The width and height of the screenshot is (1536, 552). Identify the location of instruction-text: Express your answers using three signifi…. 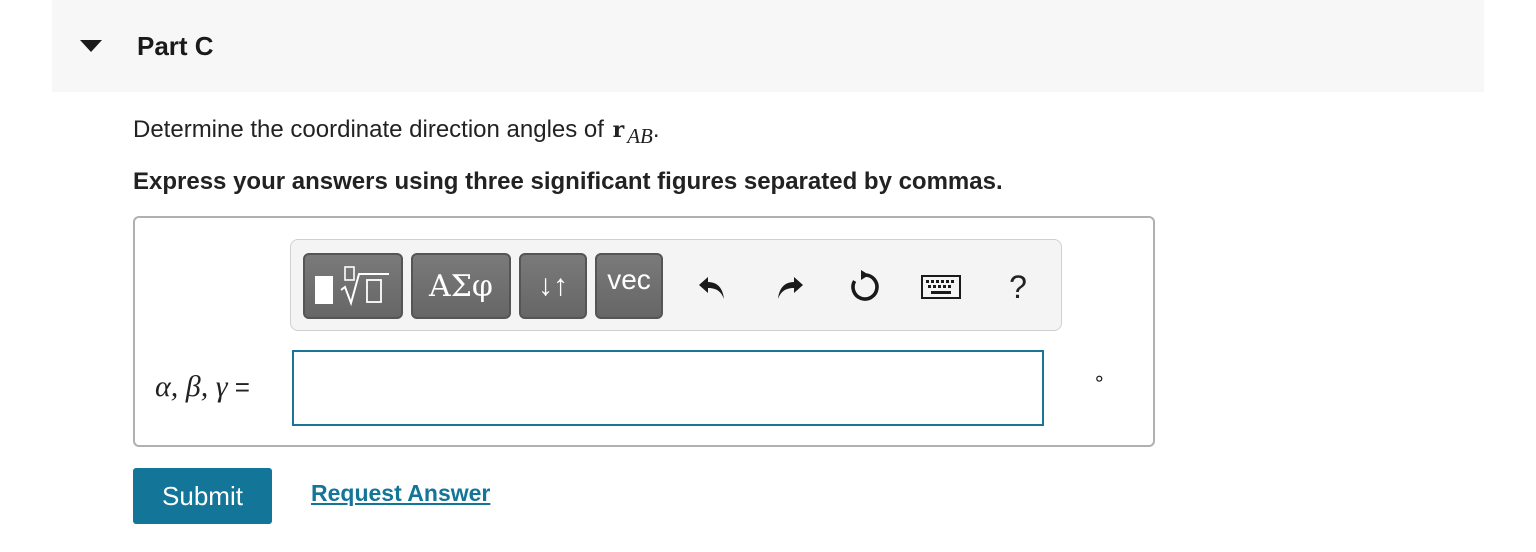
(568, 181).